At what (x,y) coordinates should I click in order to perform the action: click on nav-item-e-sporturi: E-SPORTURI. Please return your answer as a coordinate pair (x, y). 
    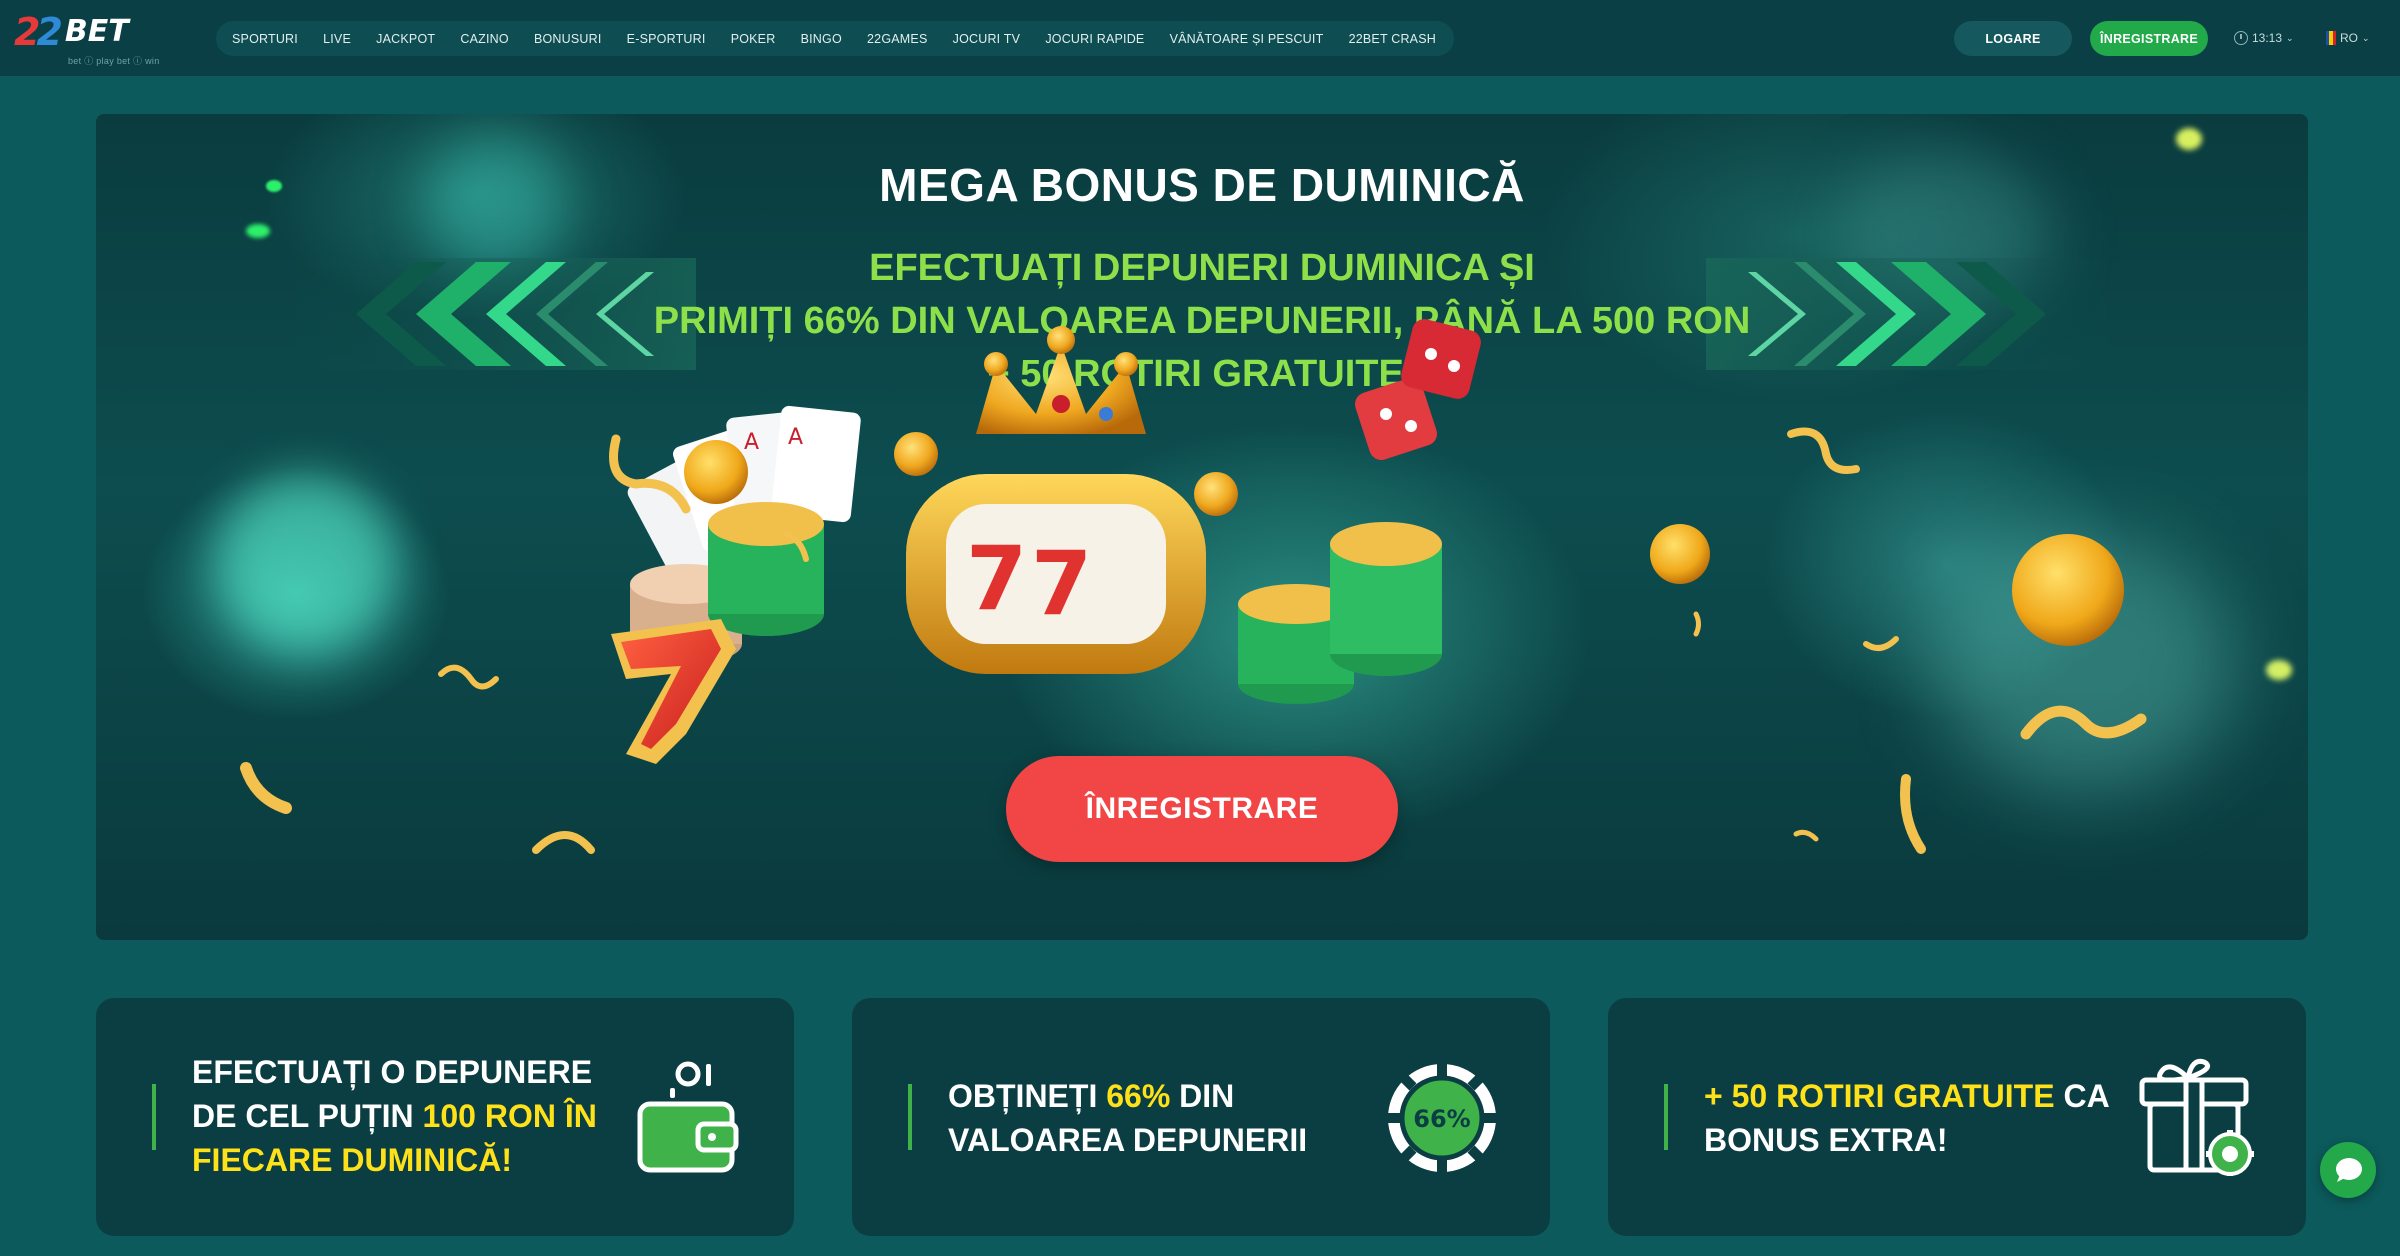
    Looking at the image, I should click on (666, 39).